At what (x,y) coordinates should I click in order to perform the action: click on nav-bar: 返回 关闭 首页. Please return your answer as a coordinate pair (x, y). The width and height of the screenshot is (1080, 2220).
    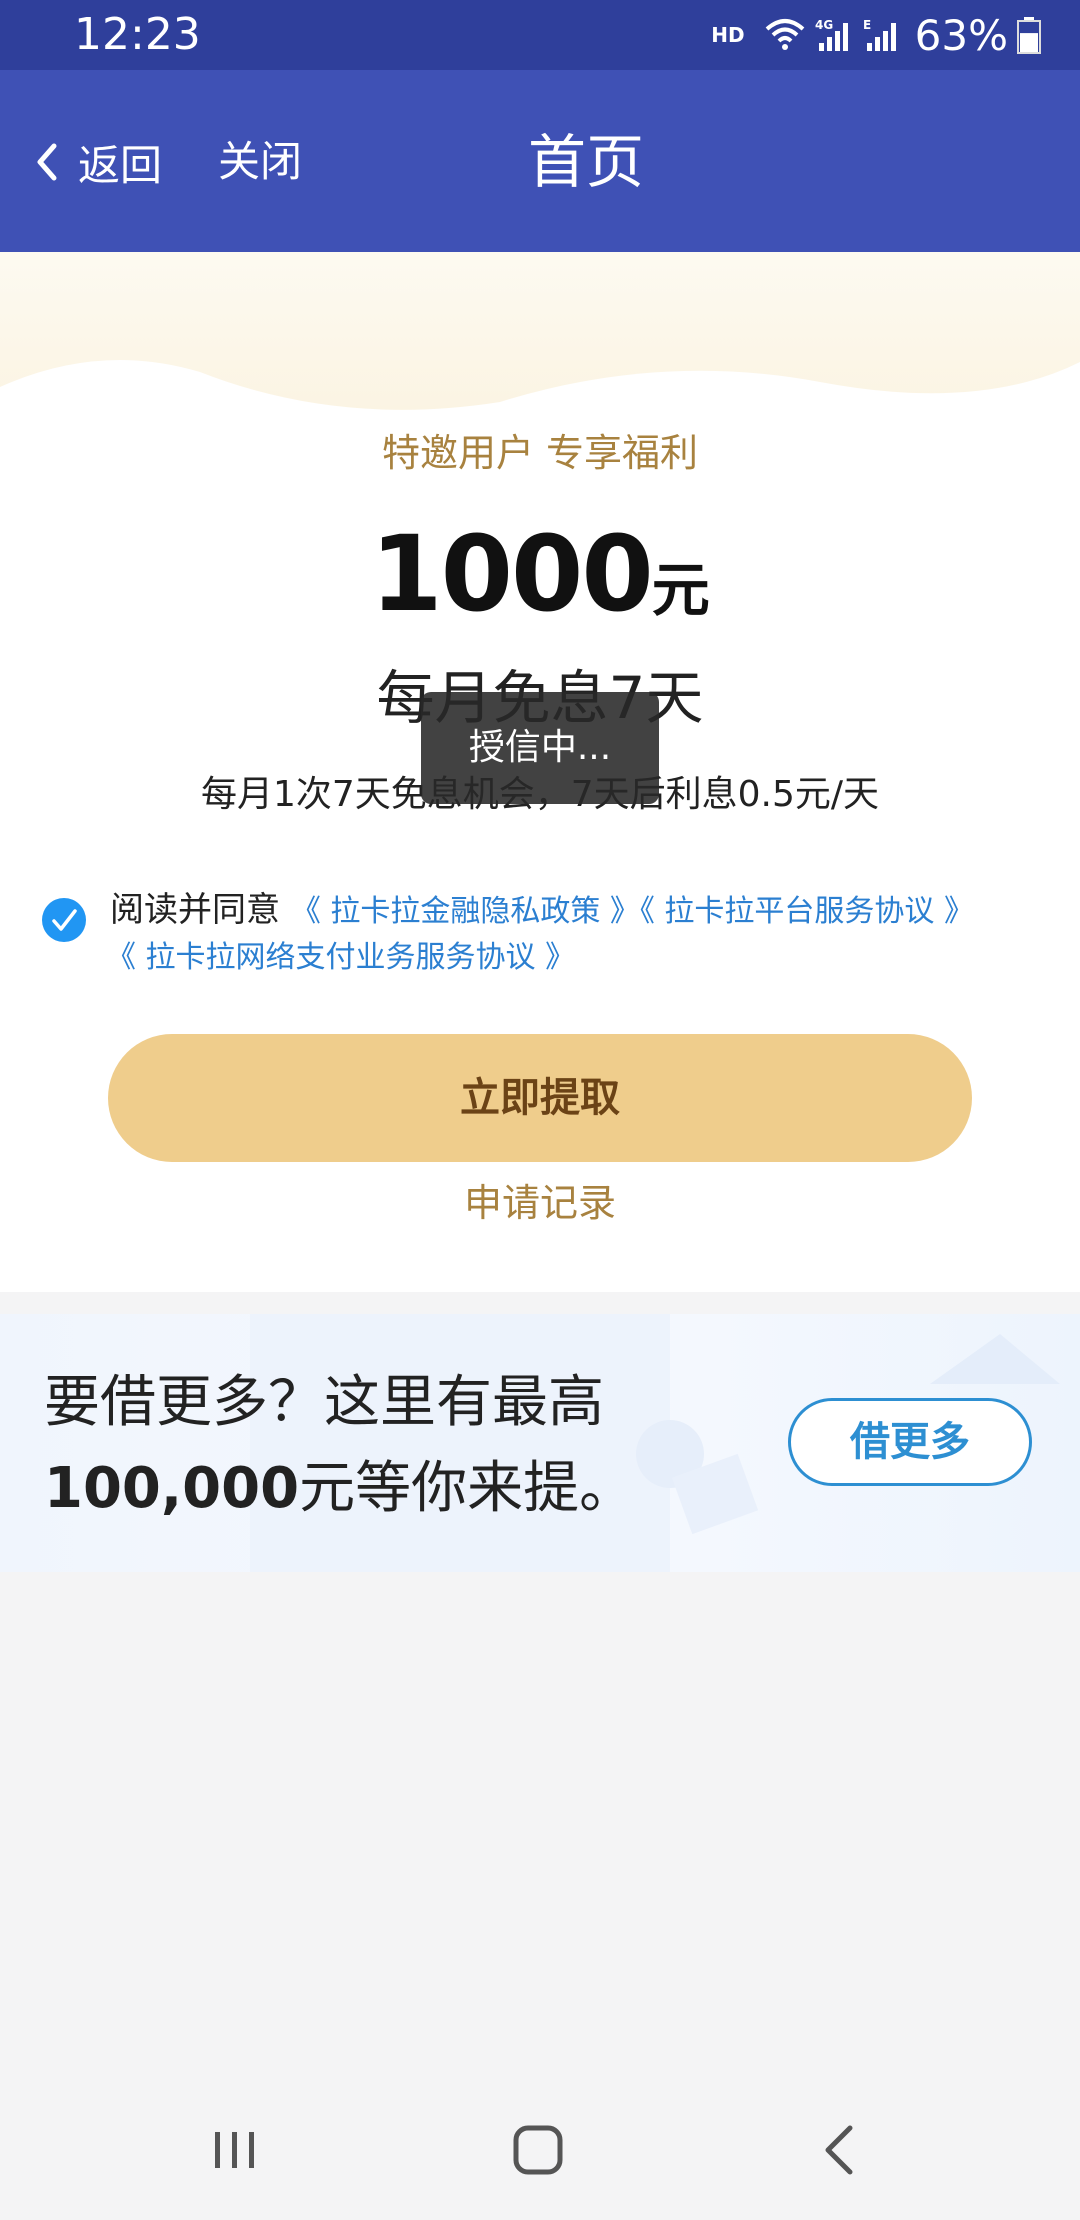
    Looking at the image, I should click on (540, 161).